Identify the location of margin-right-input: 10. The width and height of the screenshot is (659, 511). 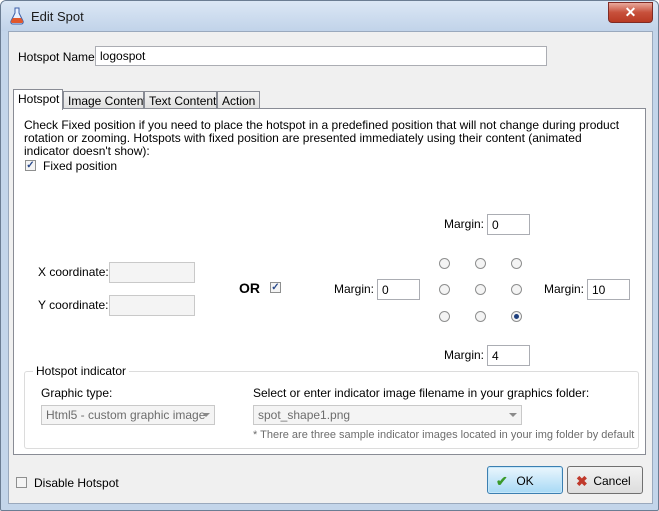
(608, 289).